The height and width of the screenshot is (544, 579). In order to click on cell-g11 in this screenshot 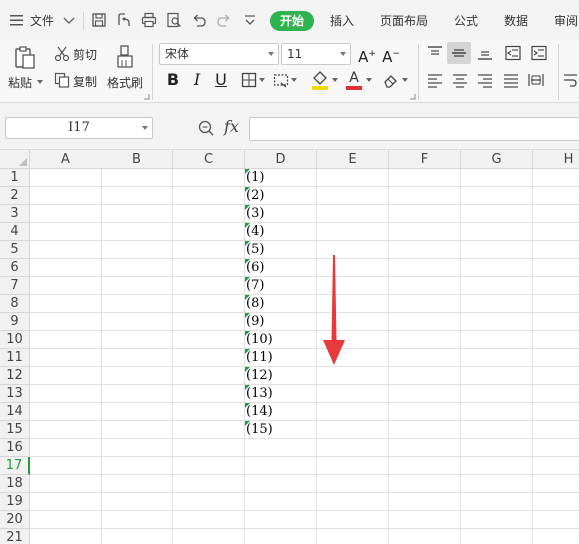, I will do `click(497, 358)`.